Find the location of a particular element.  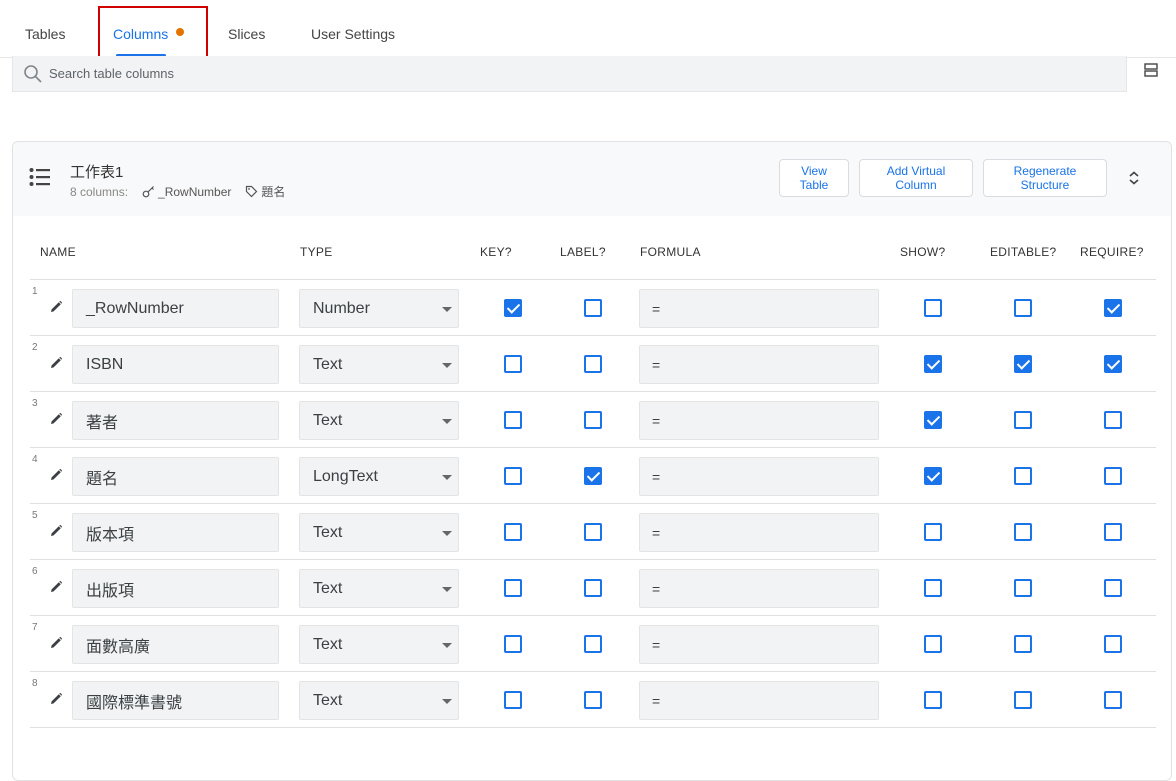

row-number: 2 is located at coordinates (35, 347).